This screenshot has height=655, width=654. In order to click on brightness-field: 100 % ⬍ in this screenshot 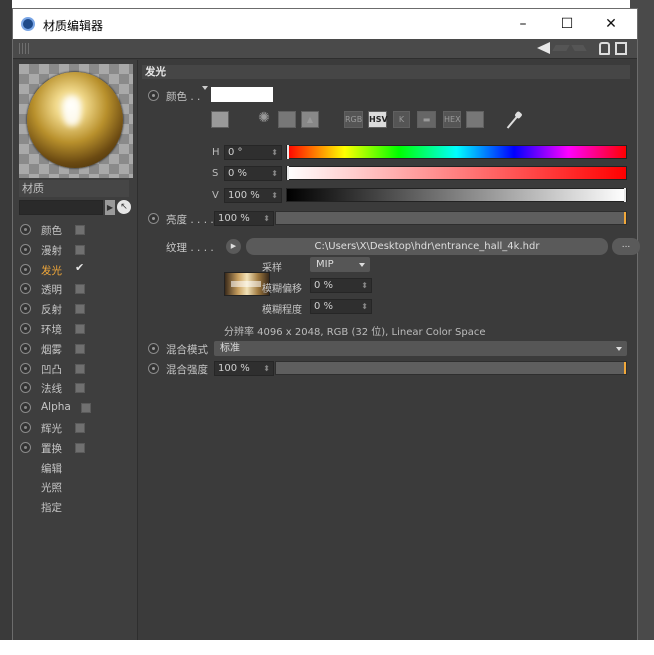, I will do `click(244, 218)`.